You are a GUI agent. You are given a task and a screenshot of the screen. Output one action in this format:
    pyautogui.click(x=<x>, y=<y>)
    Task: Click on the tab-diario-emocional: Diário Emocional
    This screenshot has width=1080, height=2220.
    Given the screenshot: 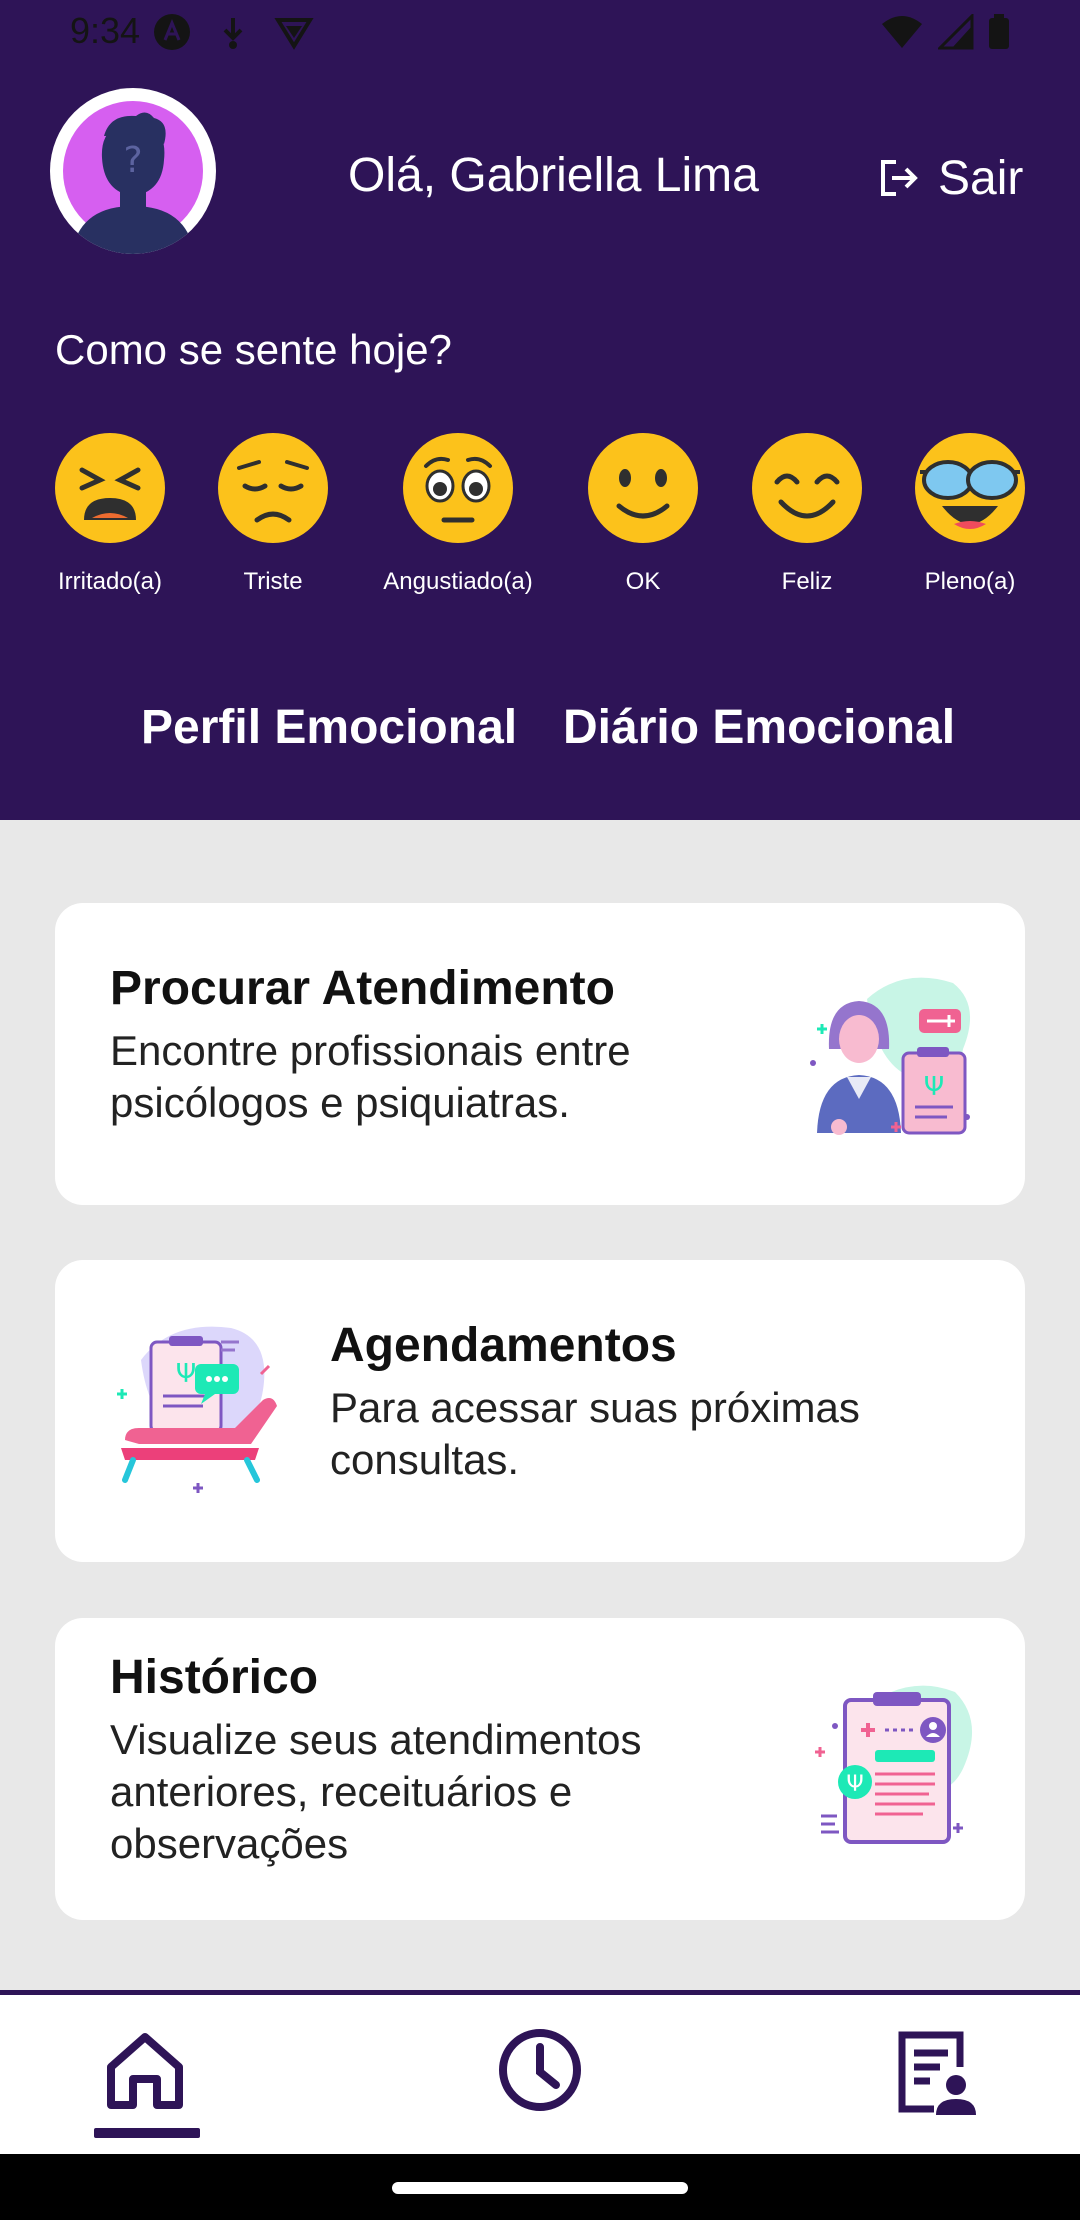 What is the action you would take?
    pyautogui.click(x=759, y=727)
    